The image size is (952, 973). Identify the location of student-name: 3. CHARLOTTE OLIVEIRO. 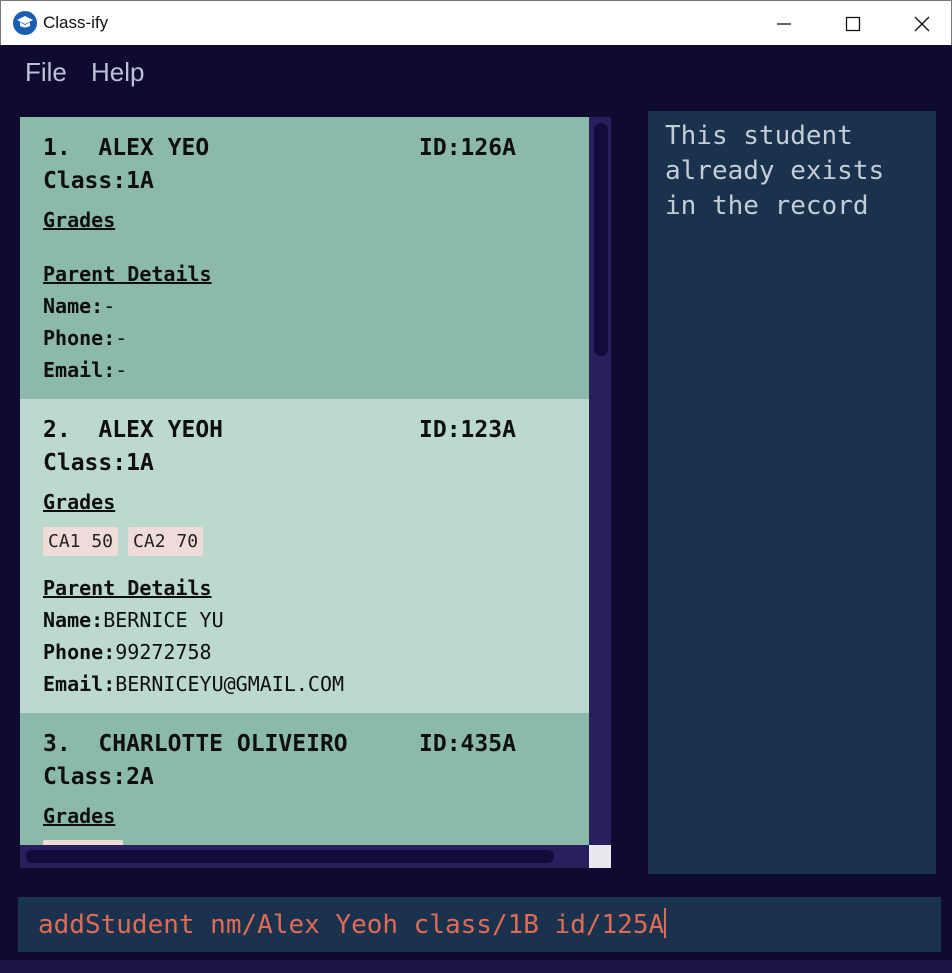
(195, 744).